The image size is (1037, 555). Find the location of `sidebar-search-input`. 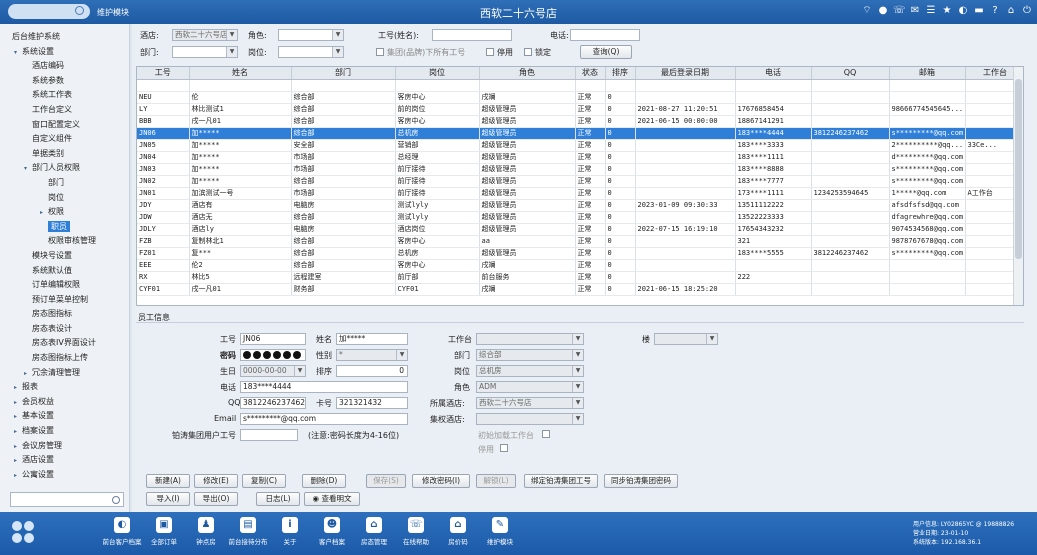

sidebar-search-input is located at coordinates (67, 499).